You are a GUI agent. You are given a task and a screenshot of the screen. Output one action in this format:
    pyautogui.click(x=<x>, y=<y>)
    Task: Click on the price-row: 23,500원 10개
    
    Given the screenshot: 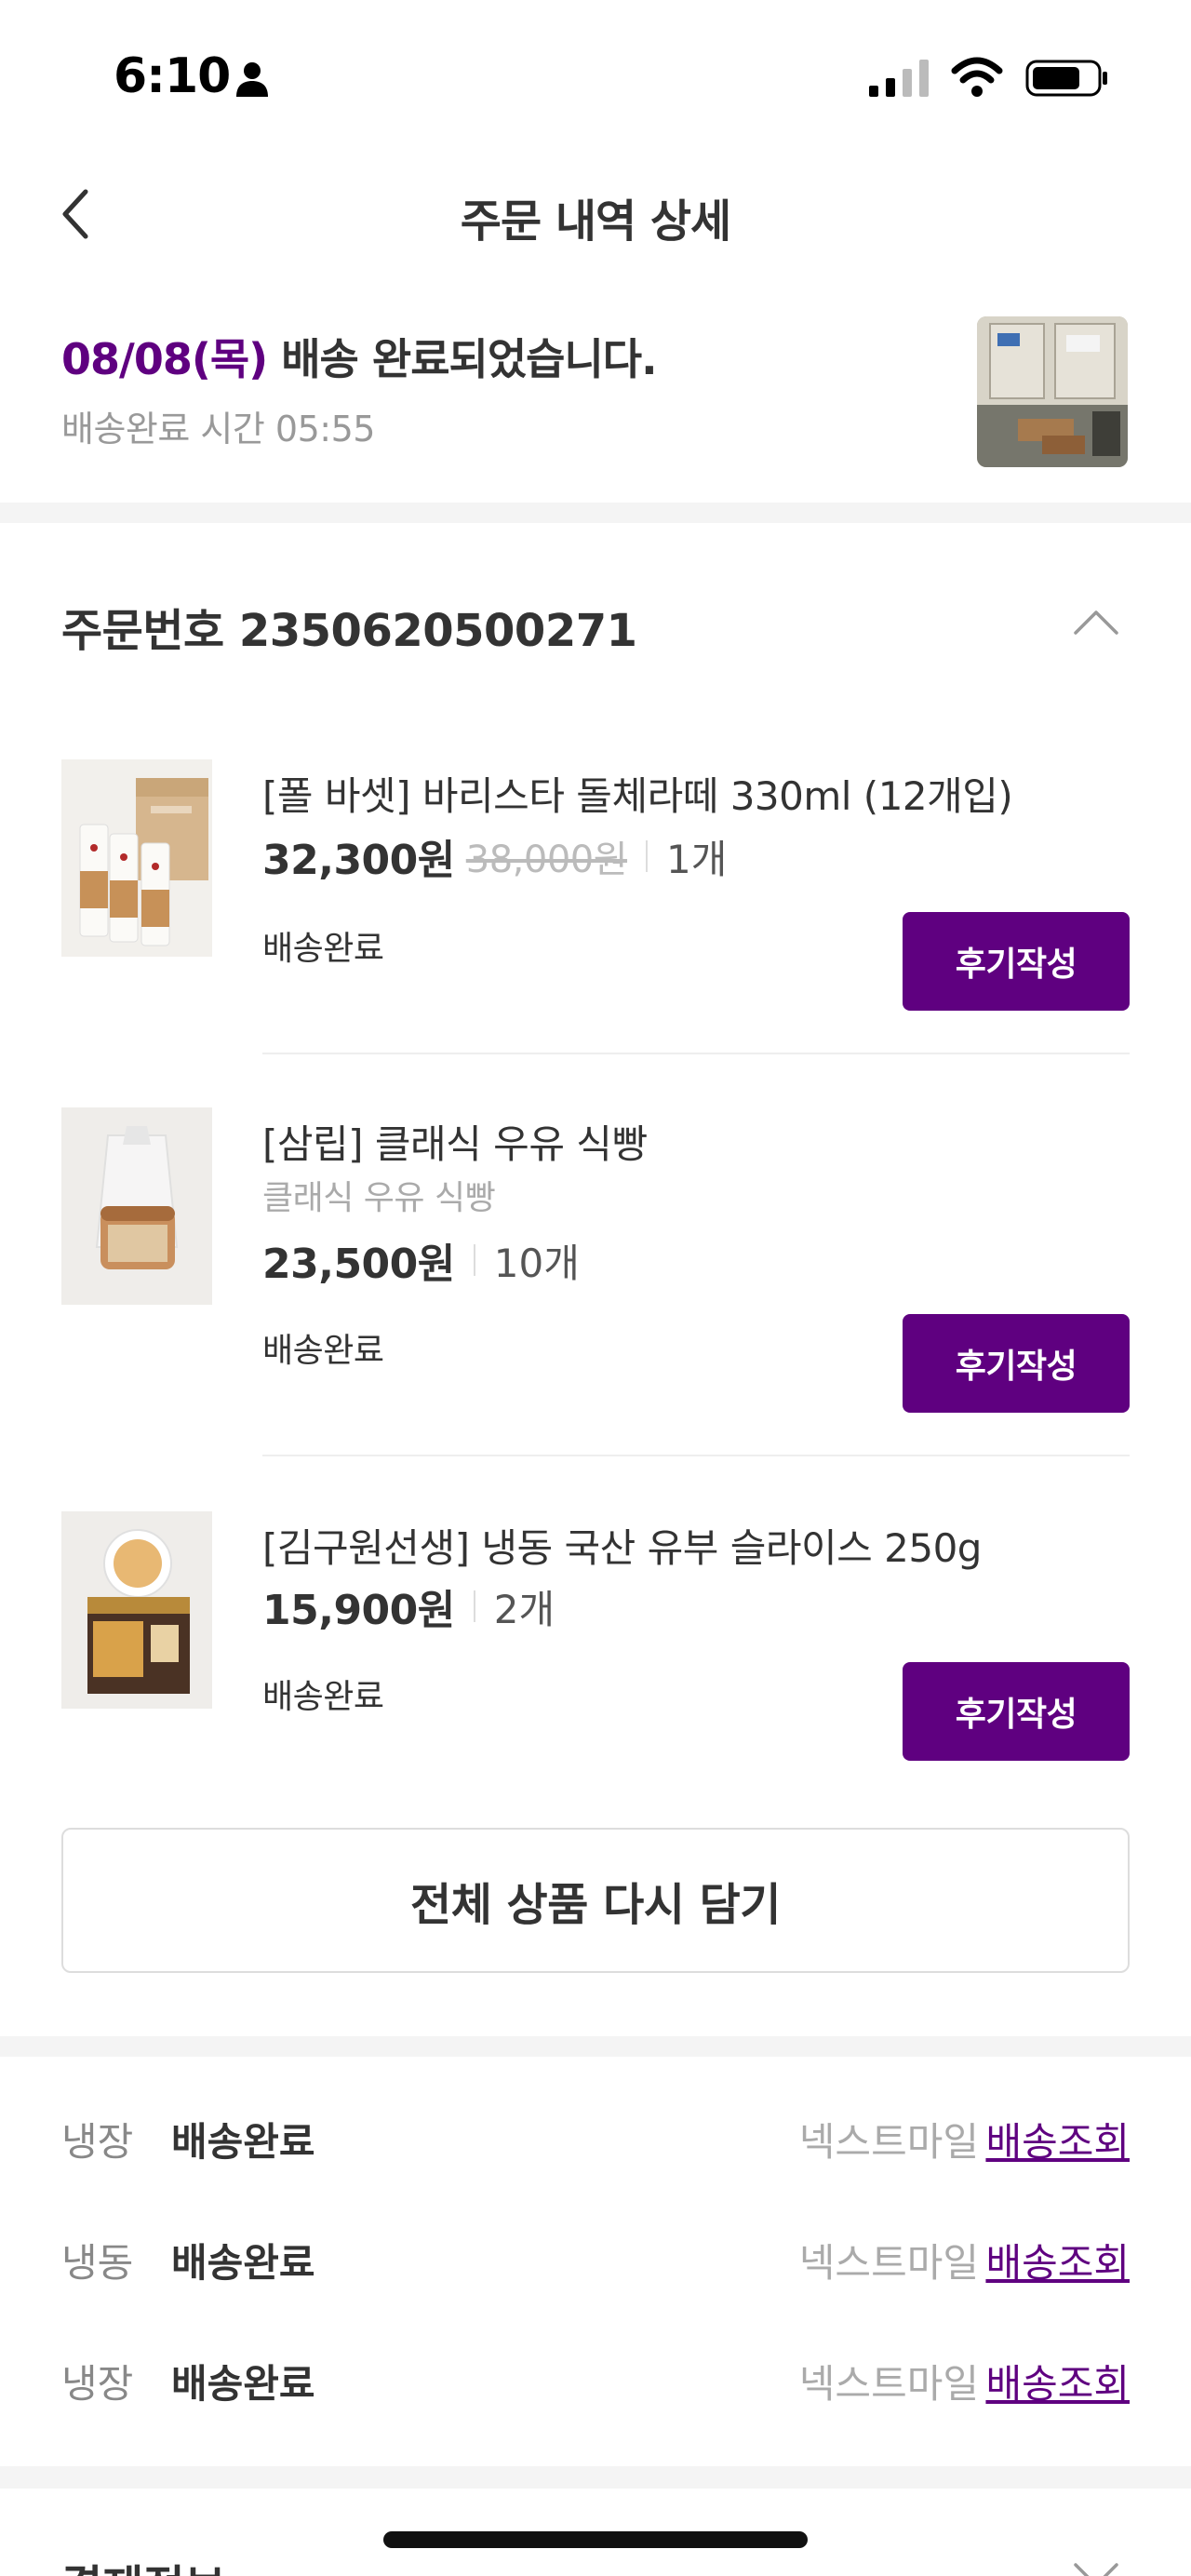 What is the action you would take?
    pyautogui.click(x=421, y=1260)
    